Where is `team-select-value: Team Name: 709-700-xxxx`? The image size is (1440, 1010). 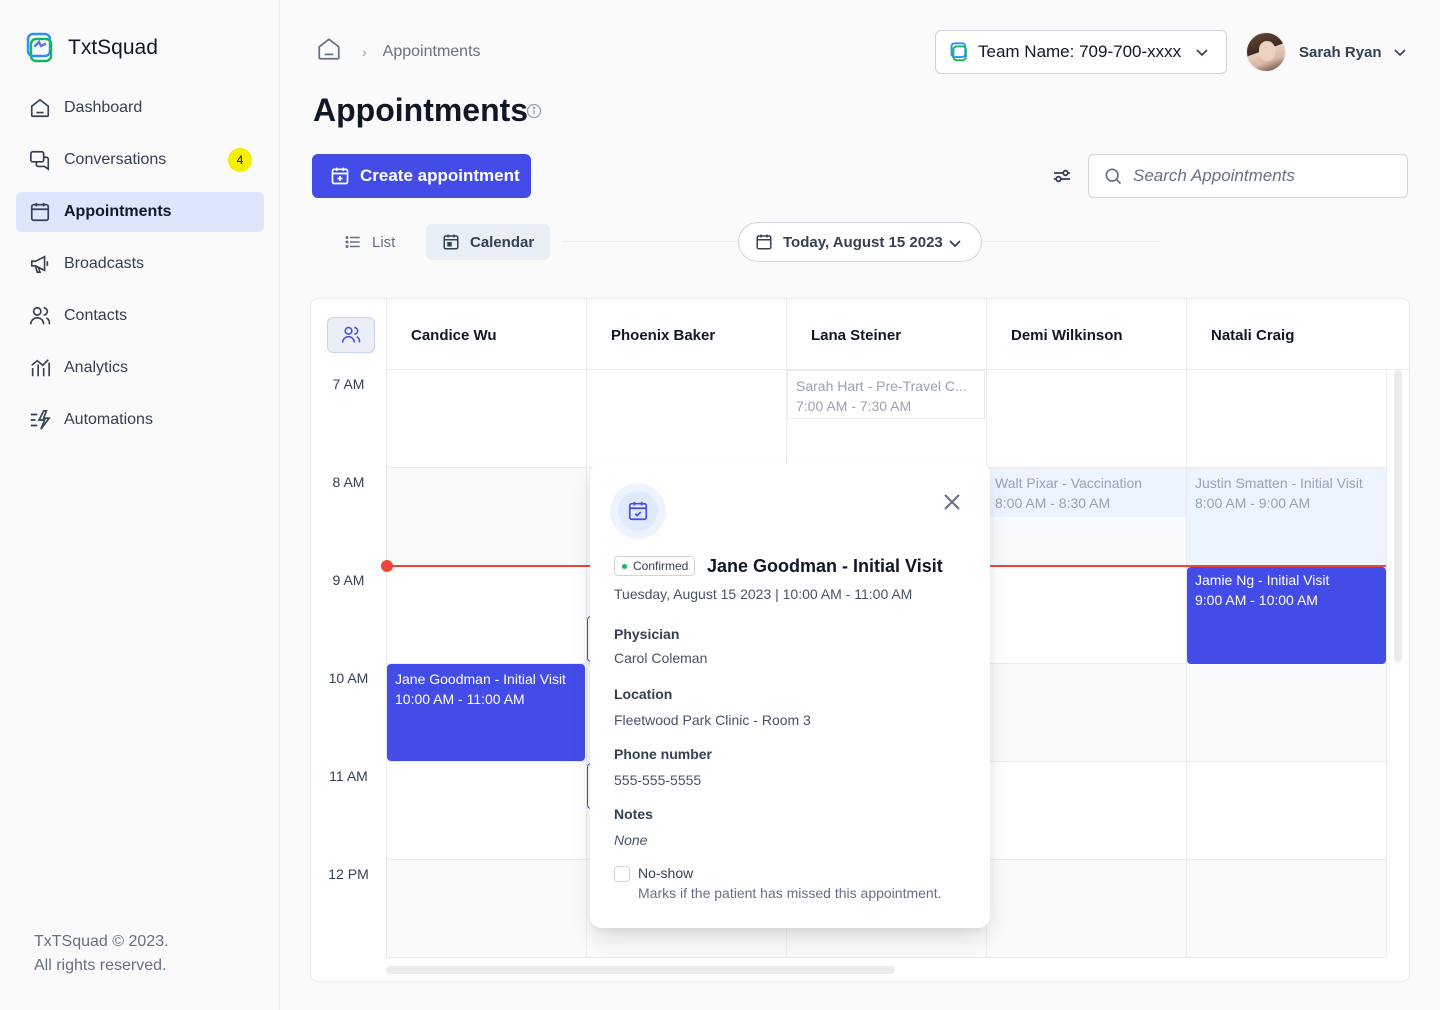
team-select-value: Team Name: 709-700-xxxx is located at coordinates (1080, 51).